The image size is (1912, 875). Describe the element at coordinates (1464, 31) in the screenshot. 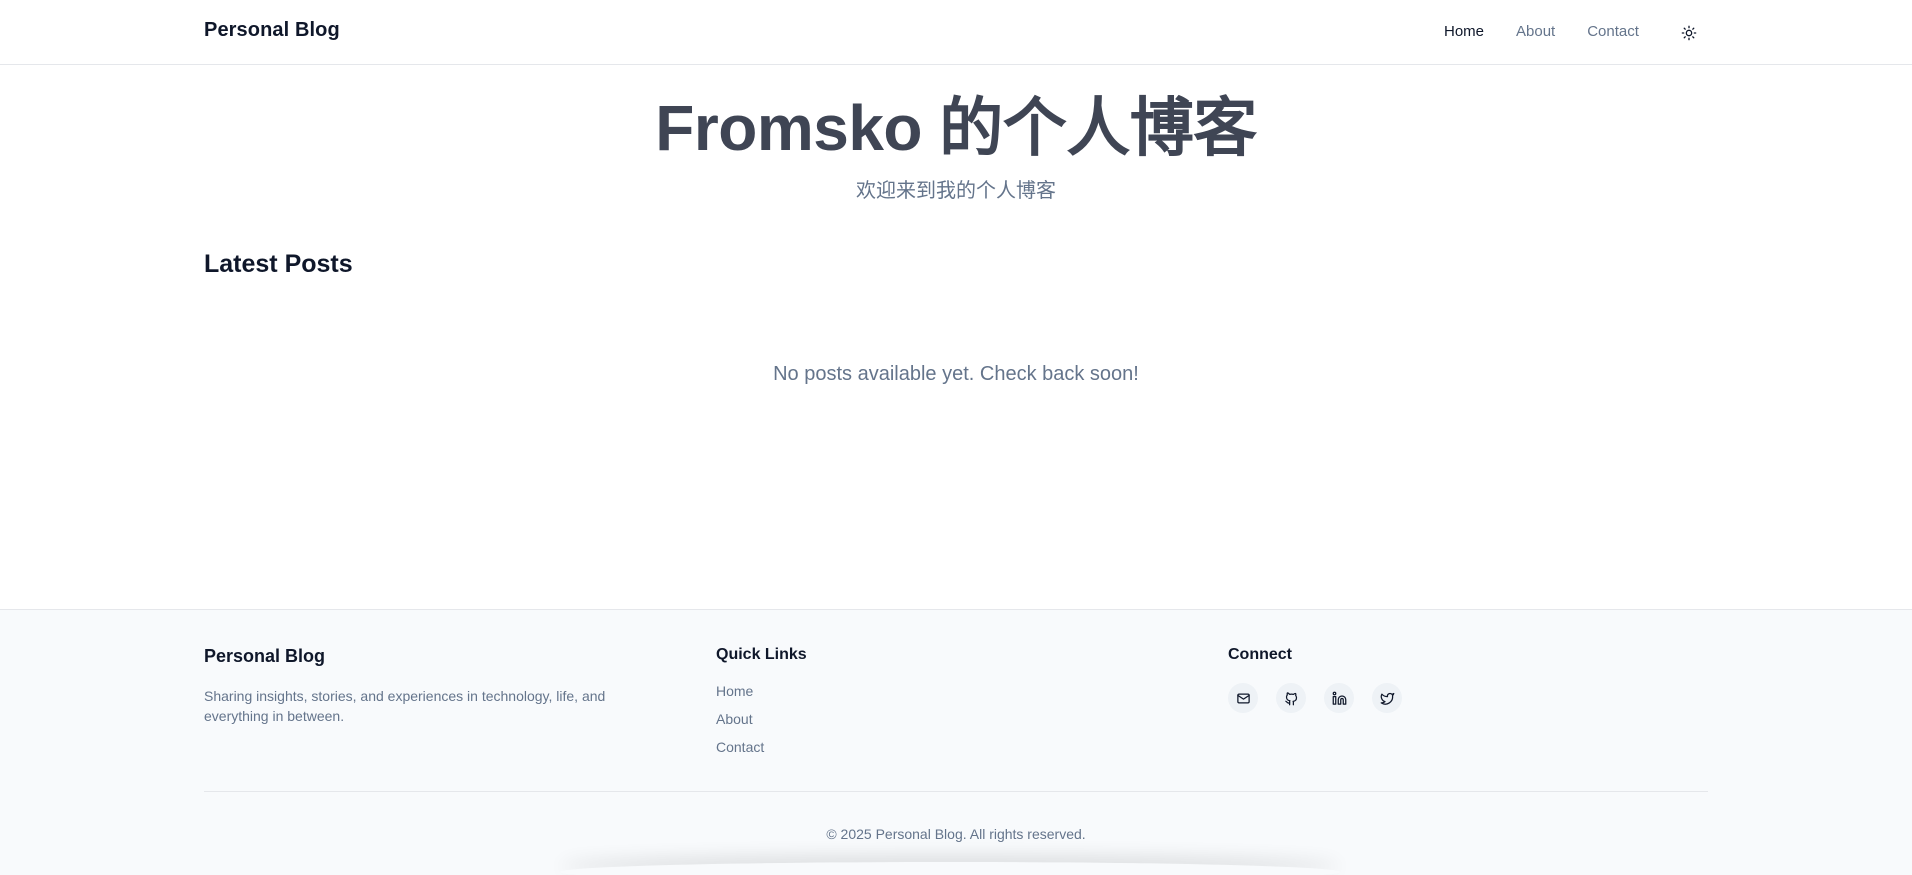

I see `nav-home-link: Home` at that location.